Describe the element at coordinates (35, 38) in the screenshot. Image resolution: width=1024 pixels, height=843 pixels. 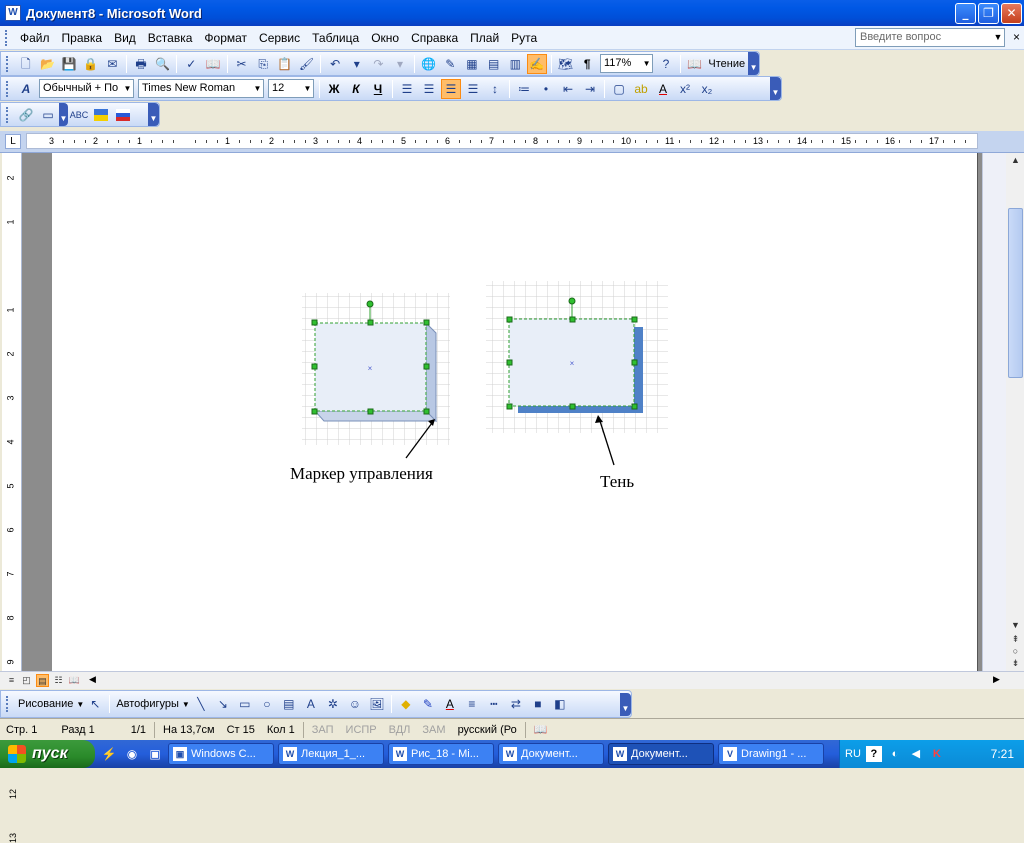
I see `menu-file: Файл` at that location.